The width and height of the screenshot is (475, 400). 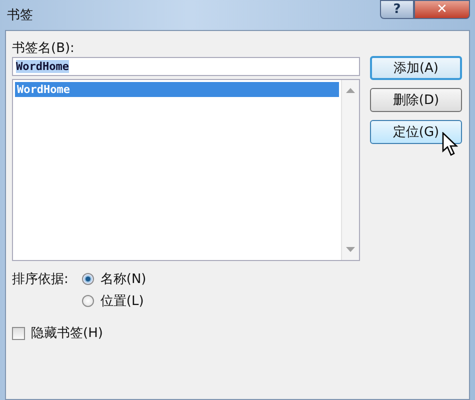 What do you see at coordinates (177, 89) in the screenshot?
I see `list-item: WordHome` at bounding box center [177, 89].